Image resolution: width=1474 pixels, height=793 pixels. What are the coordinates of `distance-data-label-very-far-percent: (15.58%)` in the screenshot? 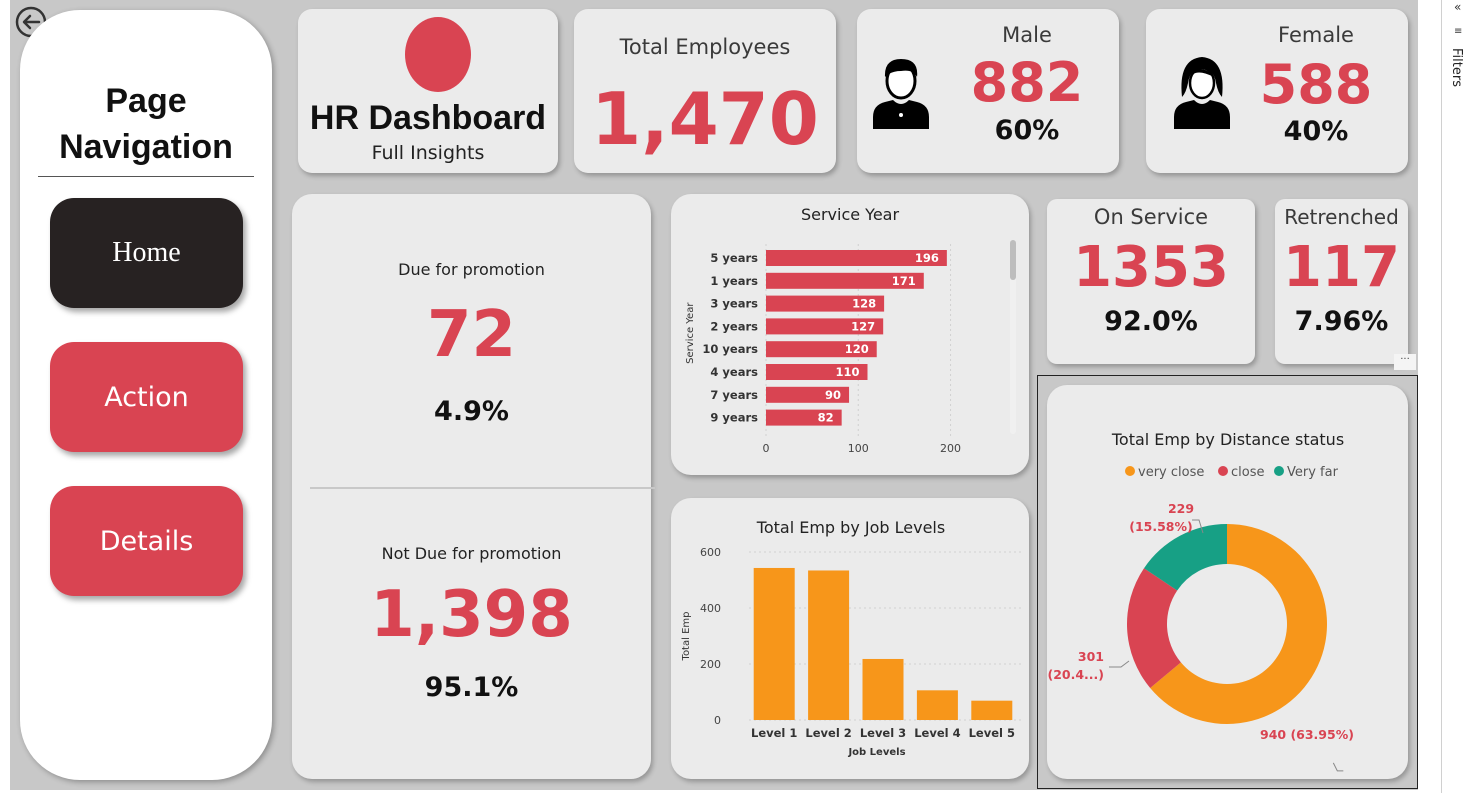 It's located at (1161, 526).